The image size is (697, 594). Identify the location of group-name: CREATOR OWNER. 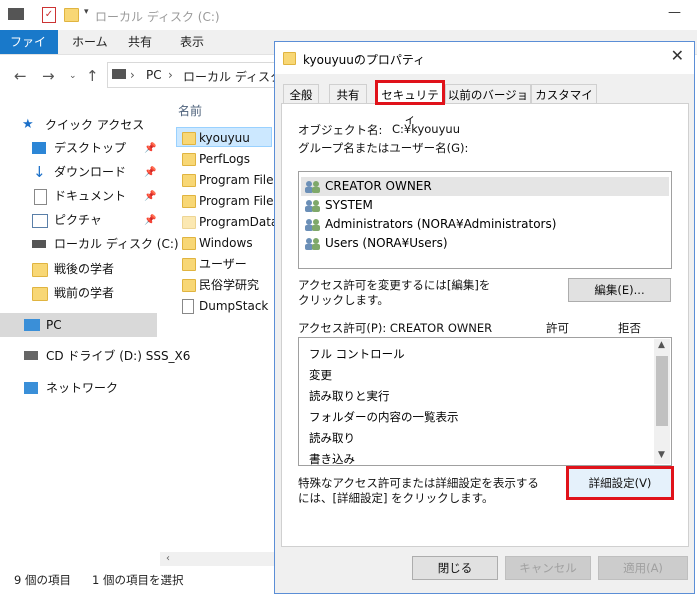
(378, 186).